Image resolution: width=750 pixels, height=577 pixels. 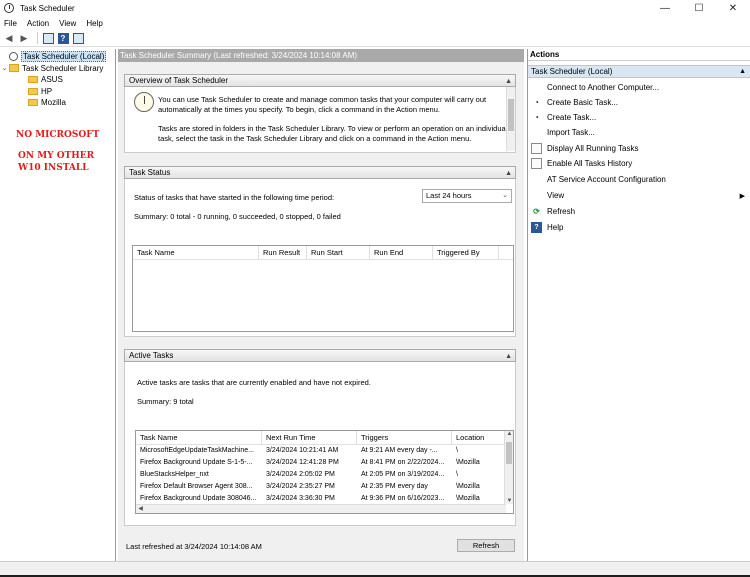 What do you see at coordinates (640, 227) in the screenshot?
I see `action-help: ? Help` at bounding box center [640, 227].